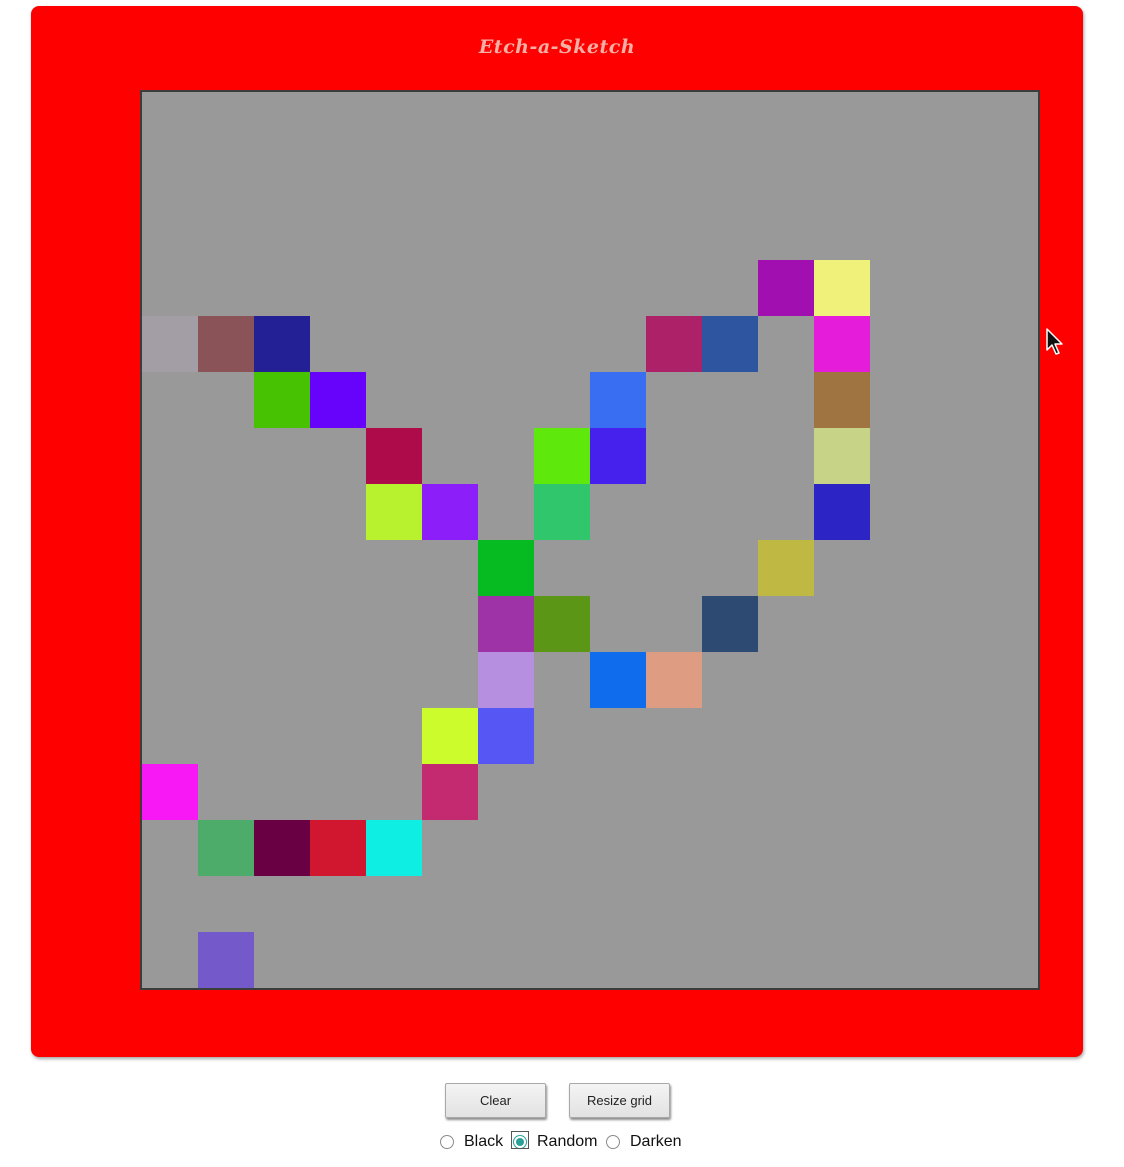 Image resolution: width=1124 pixels, height=1167 pixels. I want to click on clear-button: Clear, so click(495, 1100).